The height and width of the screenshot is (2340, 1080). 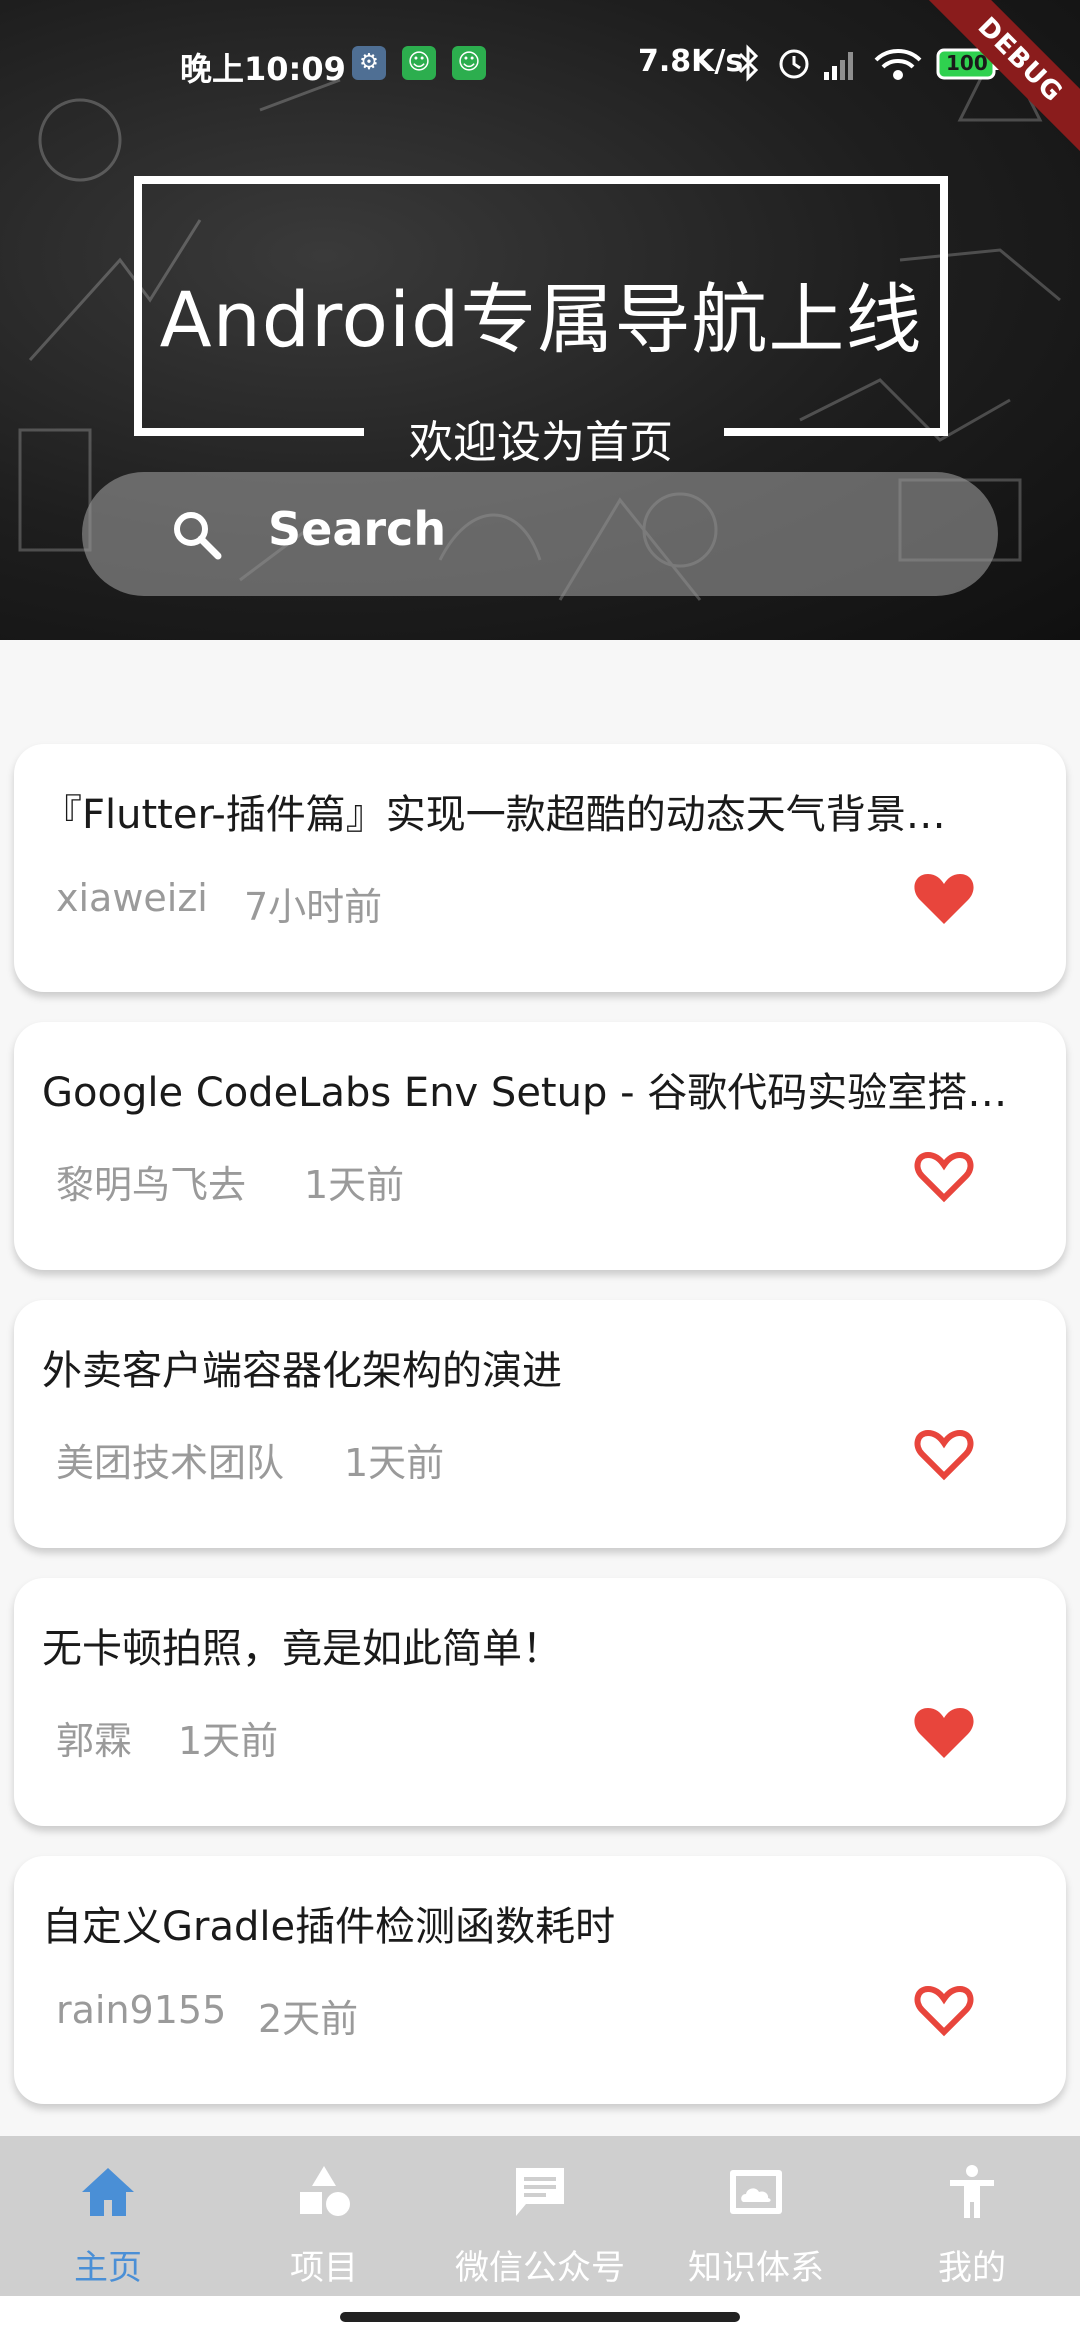 I want to click on article-author: 郭霖, so click(x=94, y=1741).